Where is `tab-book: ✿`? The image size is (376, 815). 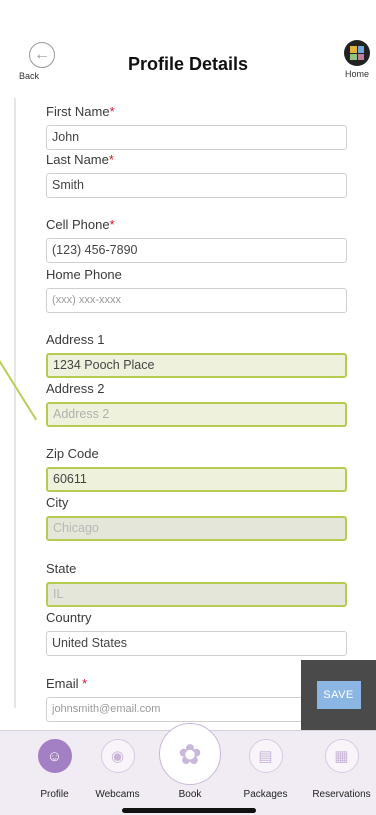
tab-book: ✿ is located at coordinates (190, 754).